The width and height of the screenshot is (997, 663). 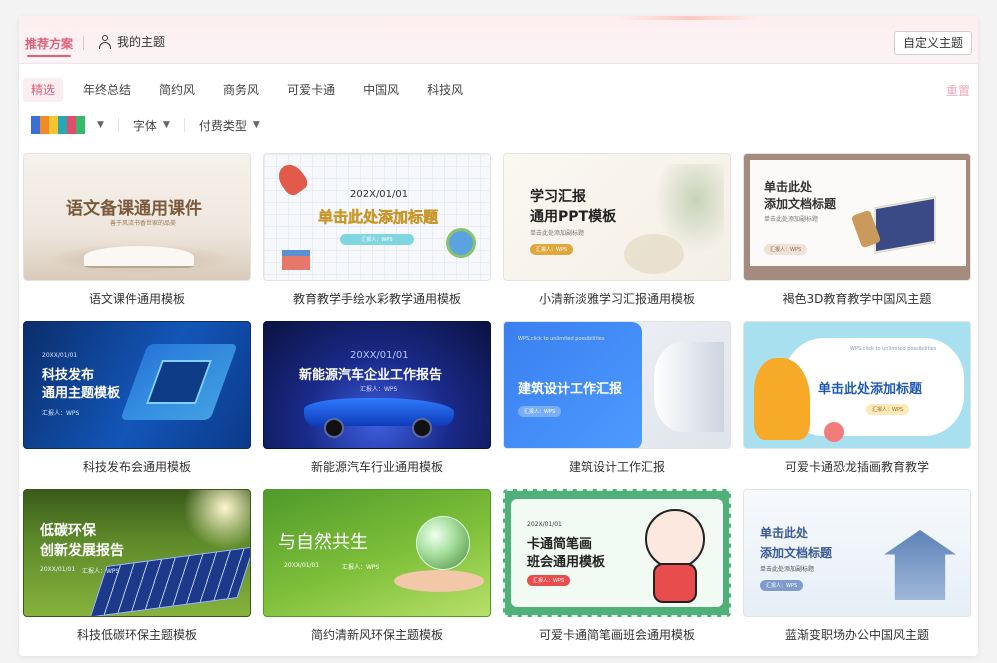 I want to click on hand-image, so click(x=439, y=581).